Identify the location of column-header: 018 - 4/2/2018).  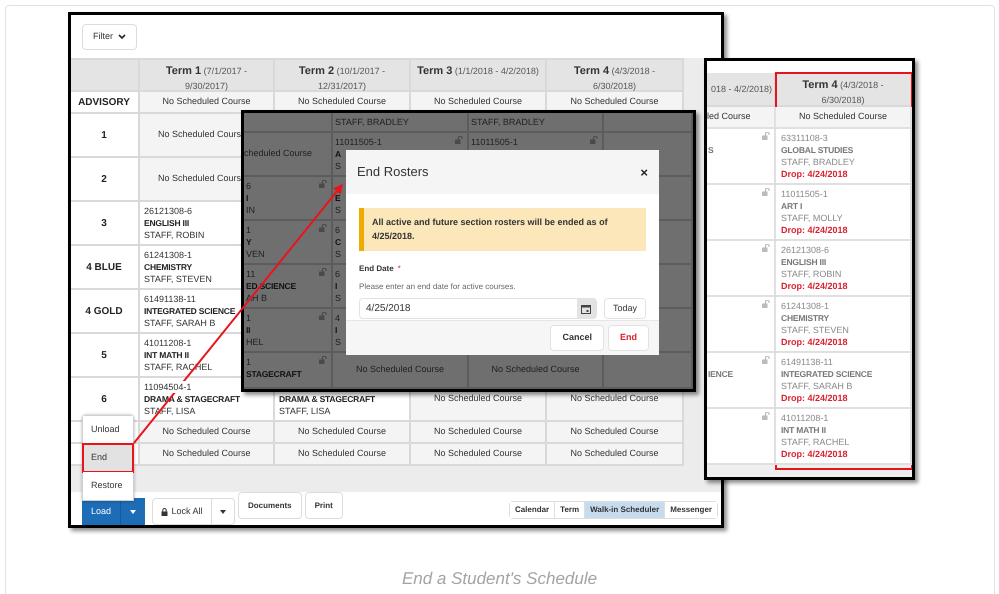
(741, 90).